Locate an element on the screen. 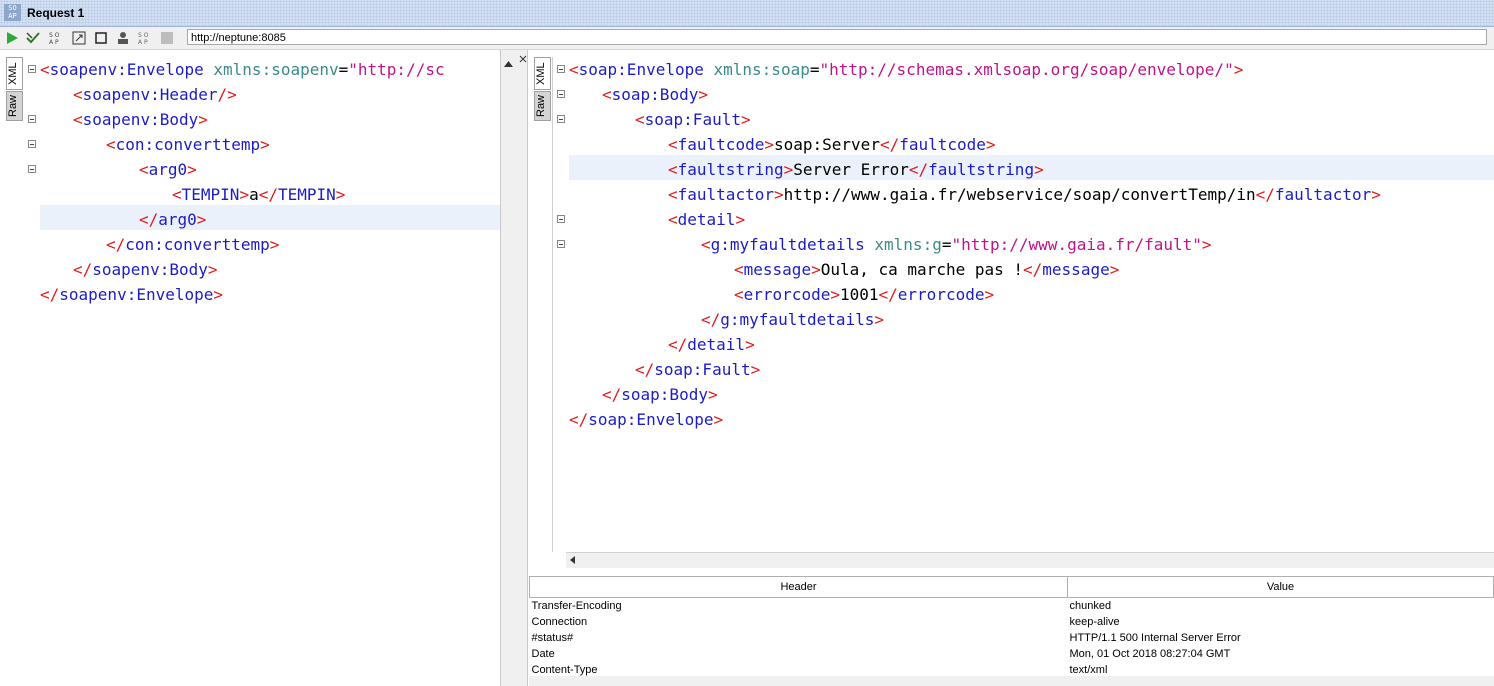 This screenshot has height=686, width=1494. collapse-splitter-icon is located at coordinates (523, 61).